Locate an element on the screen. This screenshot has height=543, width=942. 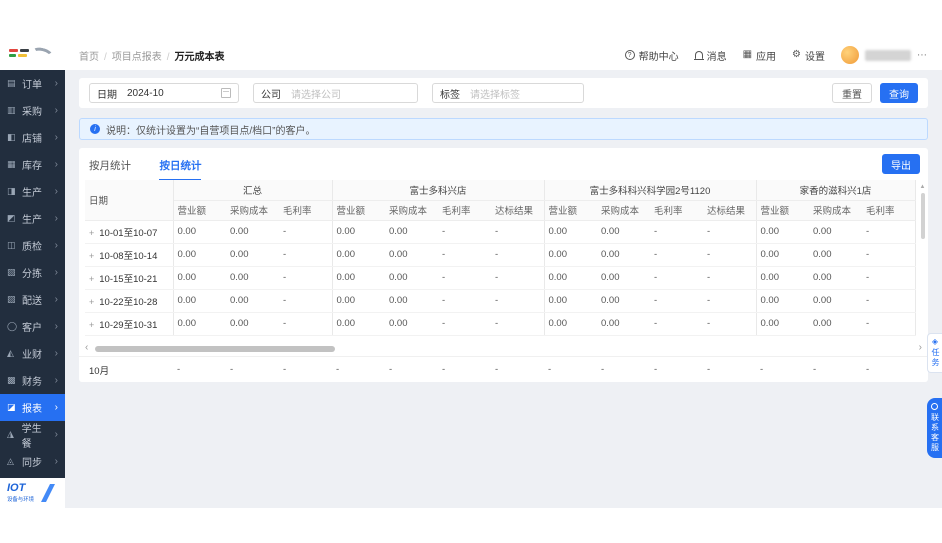
iot-subtitle: 设备与环境 is located at coordinates (21, 500).